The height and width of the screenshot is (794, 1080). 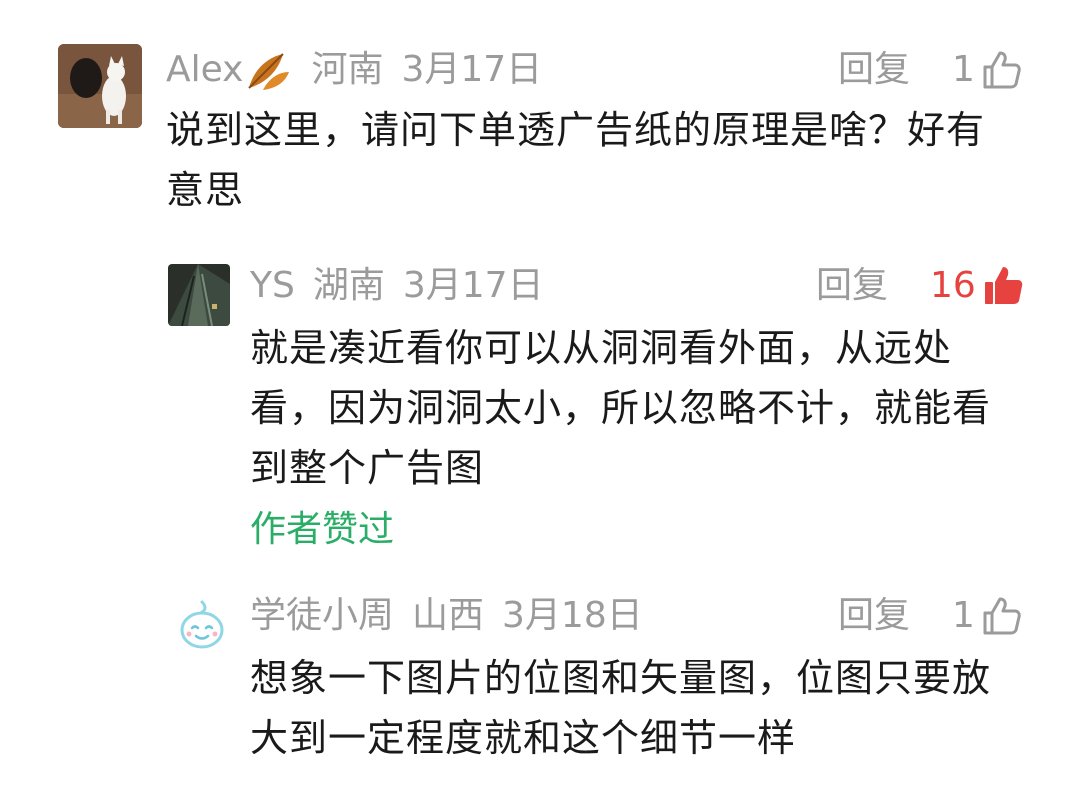 What do you see at coordinates (268, 70) in the screenshot?
I see `fallen-leaf-icon` at bounding box center [268, 70].